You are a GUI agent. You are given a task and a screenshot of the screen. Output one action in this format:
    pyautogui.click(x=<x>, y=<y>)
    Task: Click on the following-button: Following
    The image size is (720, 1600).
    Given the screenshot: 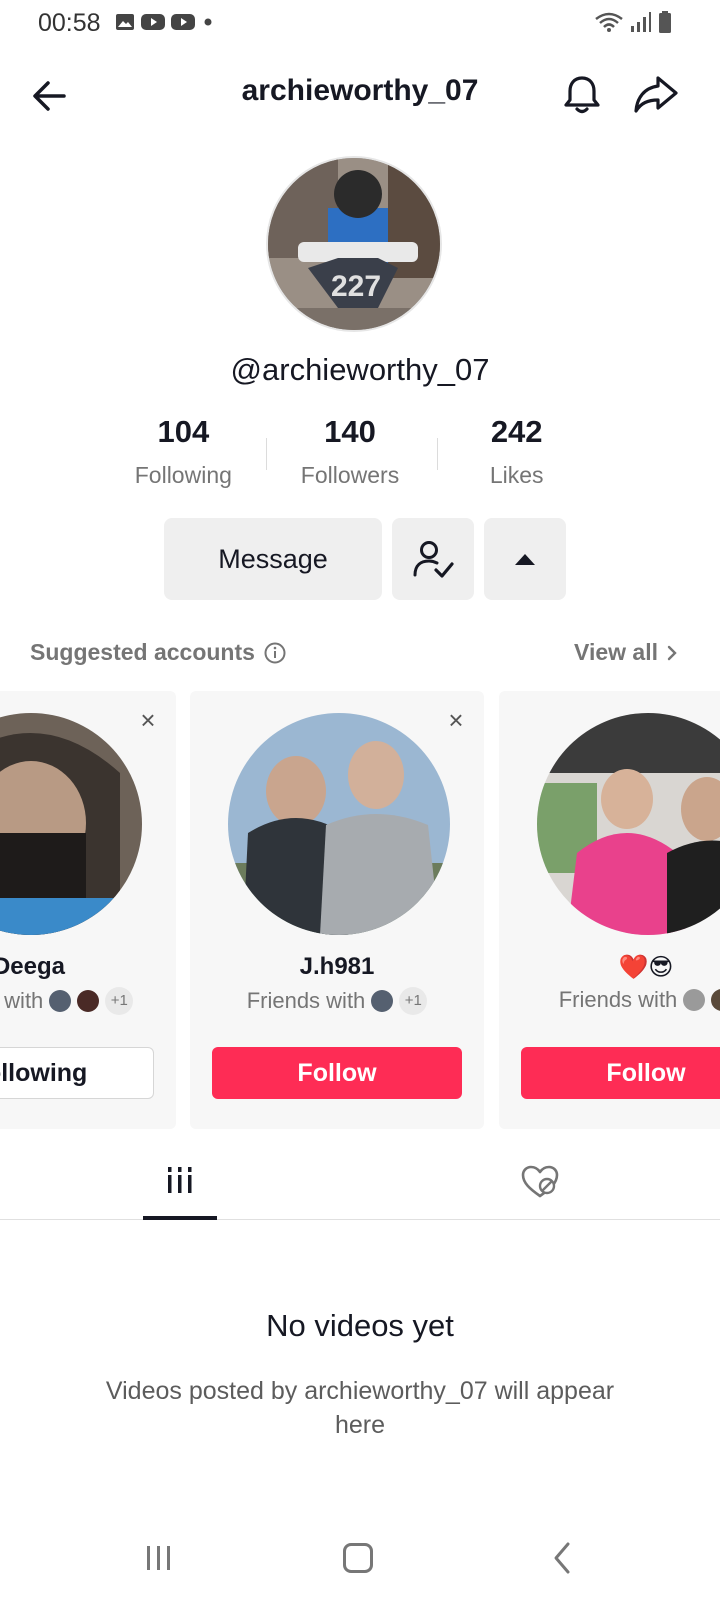 What is the action you would take?
    pyautogui.click(x=77, y=1073)
    